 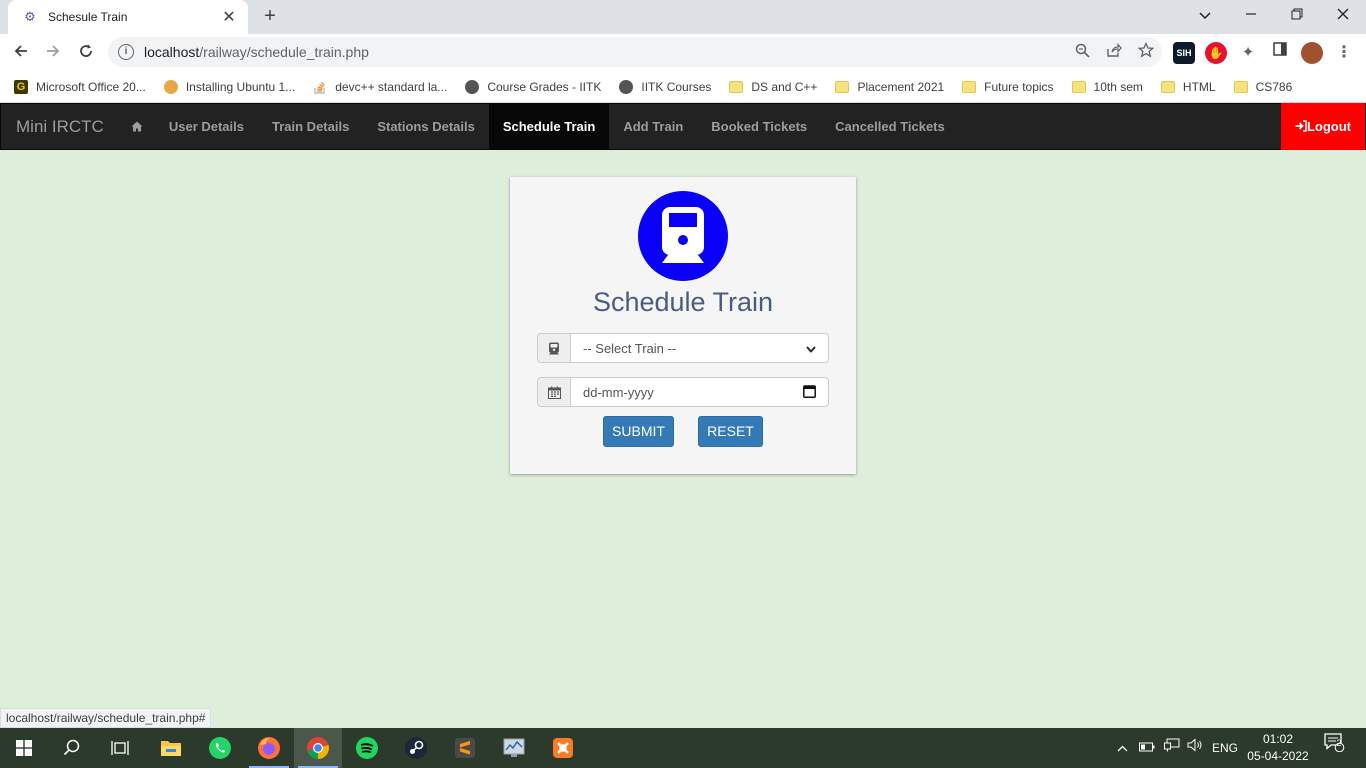 I want to click on reload-icon, so click(x=86, y=53).